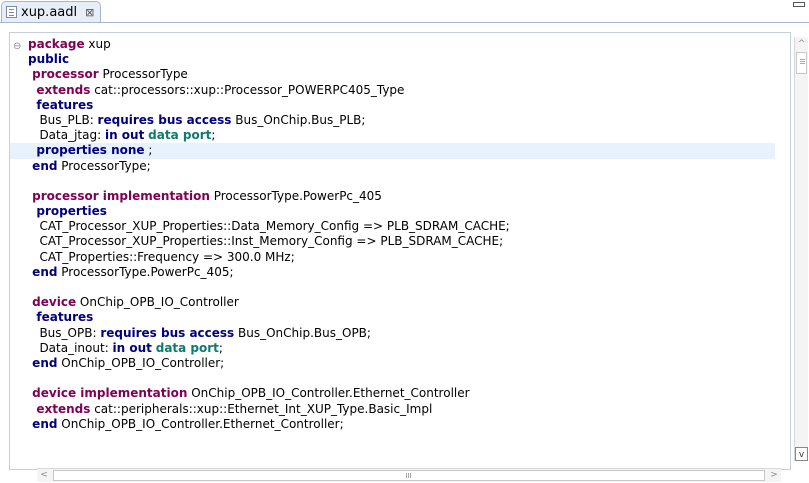 This screenshot has width=809, height=483. Describe the element at coordinates (145, 271) in the screenshot. I see `code-text: ProcessorType.PowerPc_405;` at that location.